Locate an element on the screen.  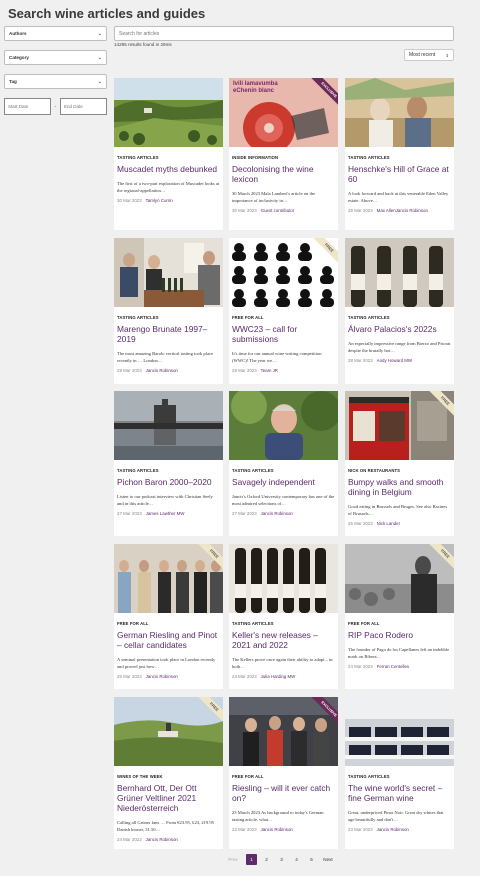
search-input: Search for articles is located at coordinates (284, 33).